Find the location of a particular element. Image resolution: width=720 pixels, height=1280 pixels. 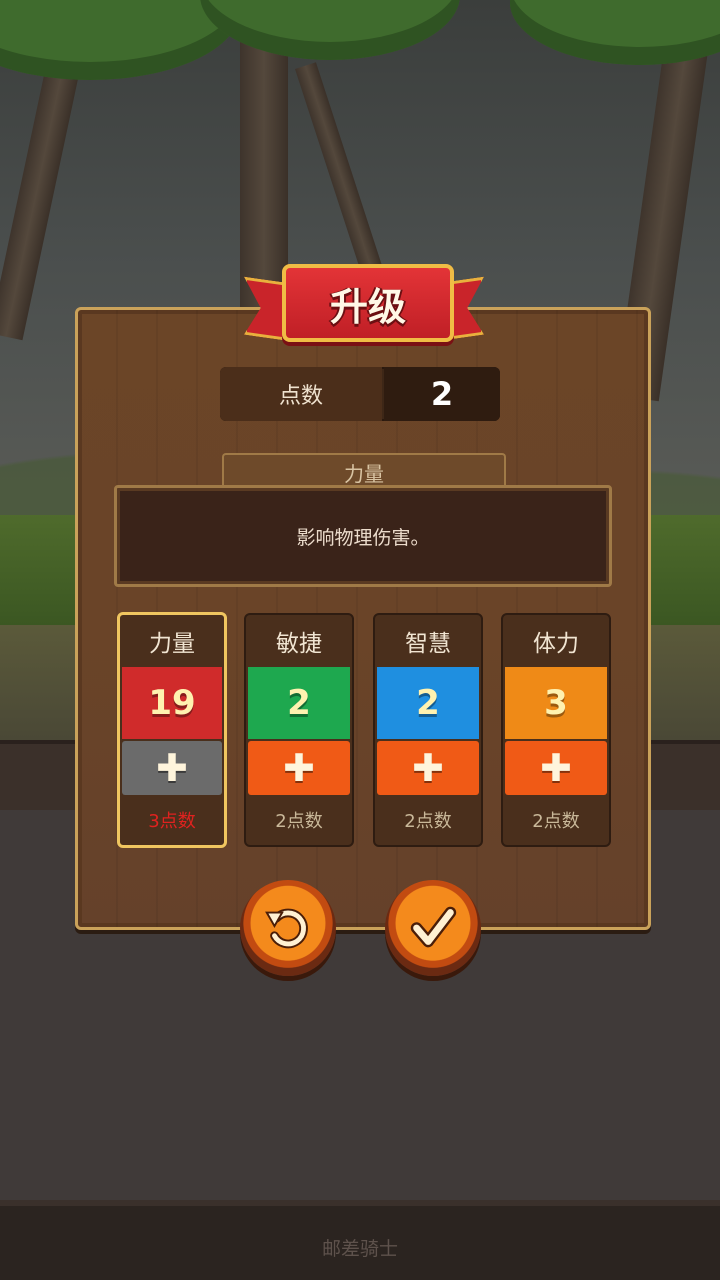

reset-button is located at coordinates (288, 928).